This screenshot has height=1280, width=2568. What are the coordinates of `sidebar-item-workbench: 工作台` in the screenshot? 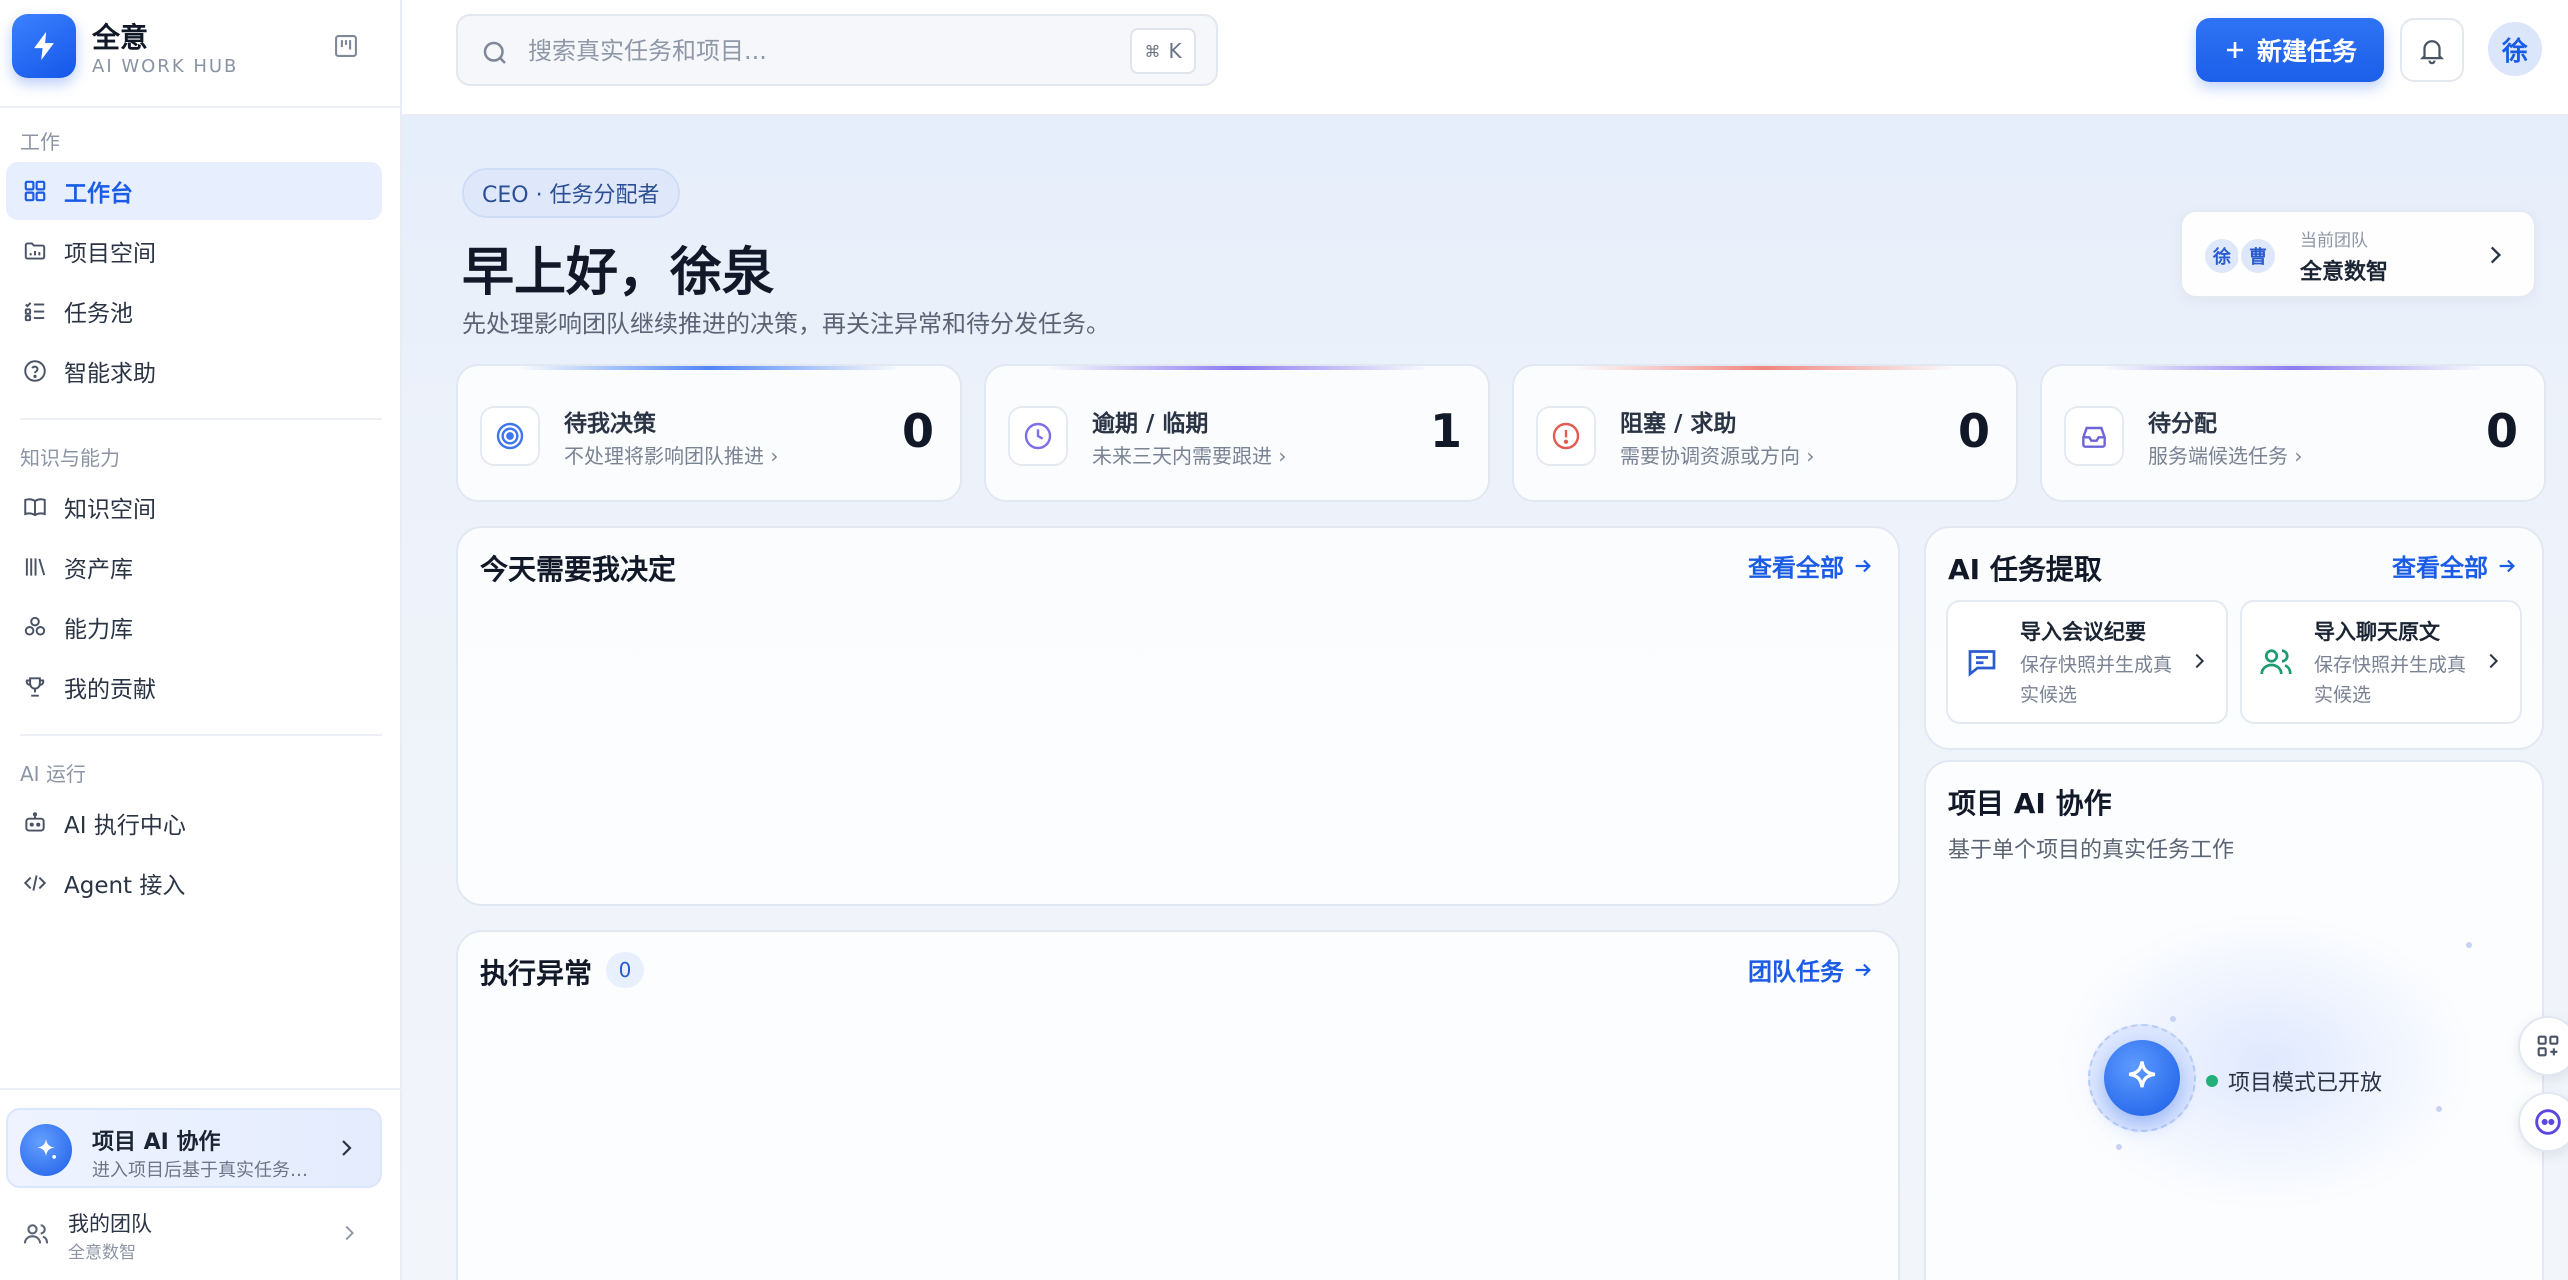 It's located at (194, 191).